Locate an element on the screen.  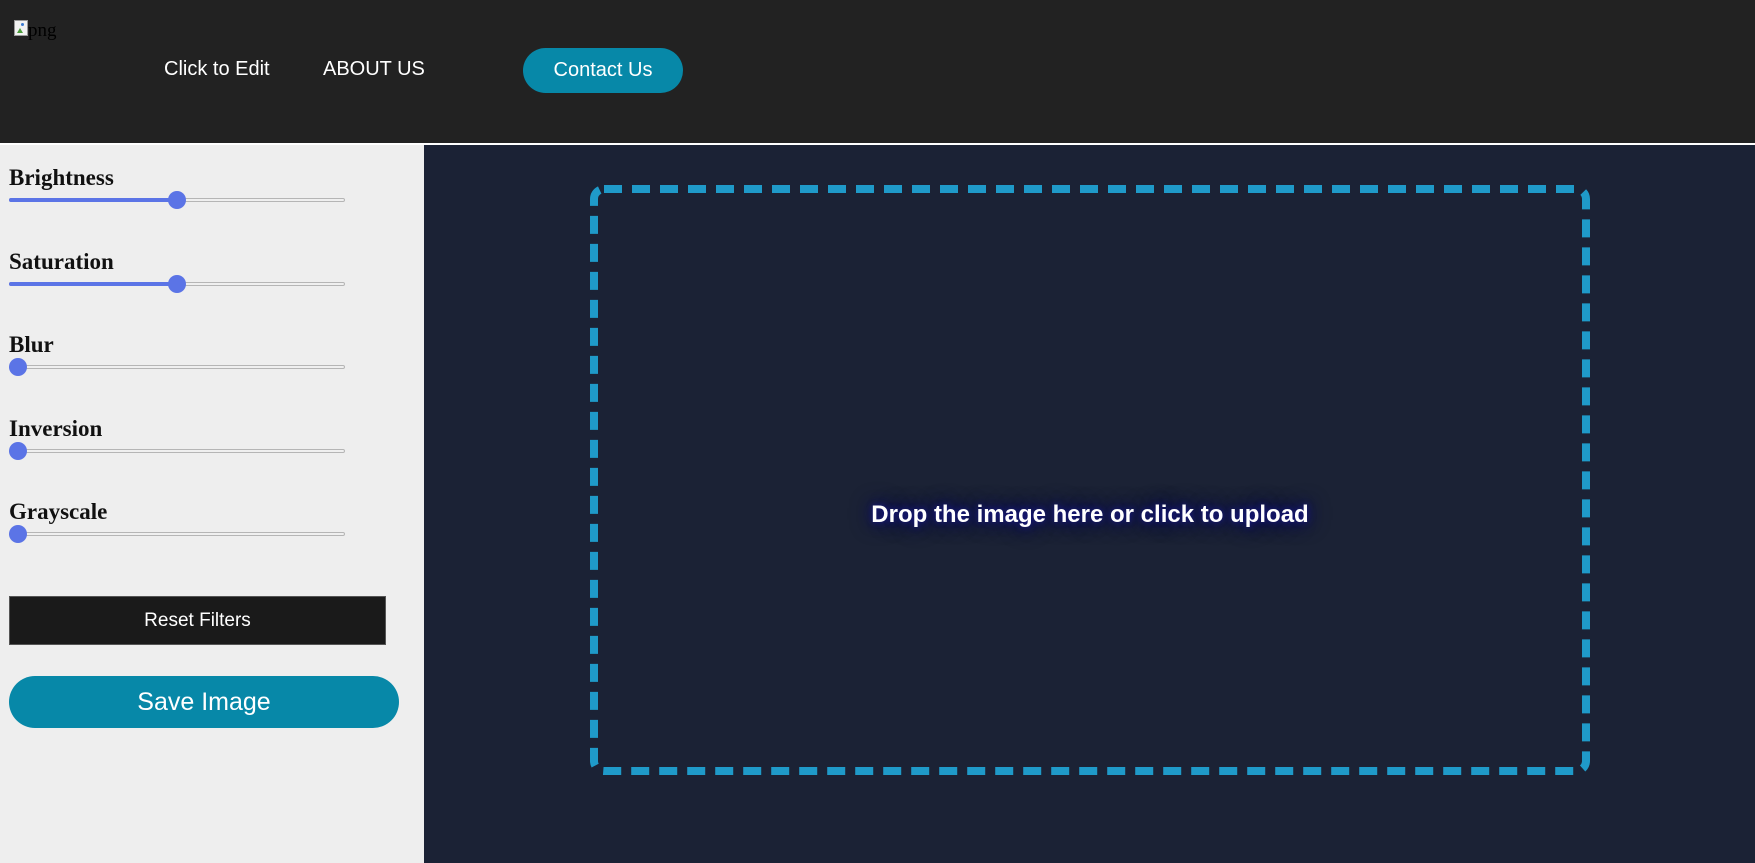
nav-link-about-us: ABOUT US is located at coordinates (374, 69).